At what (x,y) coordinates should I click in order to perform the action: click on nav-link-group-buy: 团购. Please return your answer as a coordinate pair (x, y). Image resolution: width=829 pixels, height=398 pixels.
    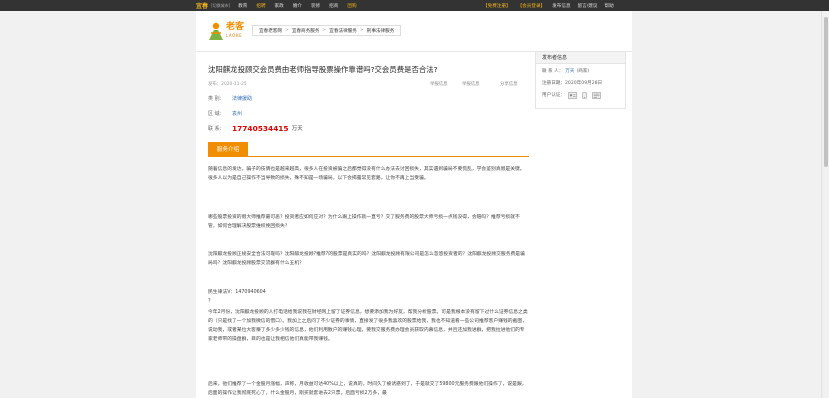
    Looking at the image, I should click on (351, 6).